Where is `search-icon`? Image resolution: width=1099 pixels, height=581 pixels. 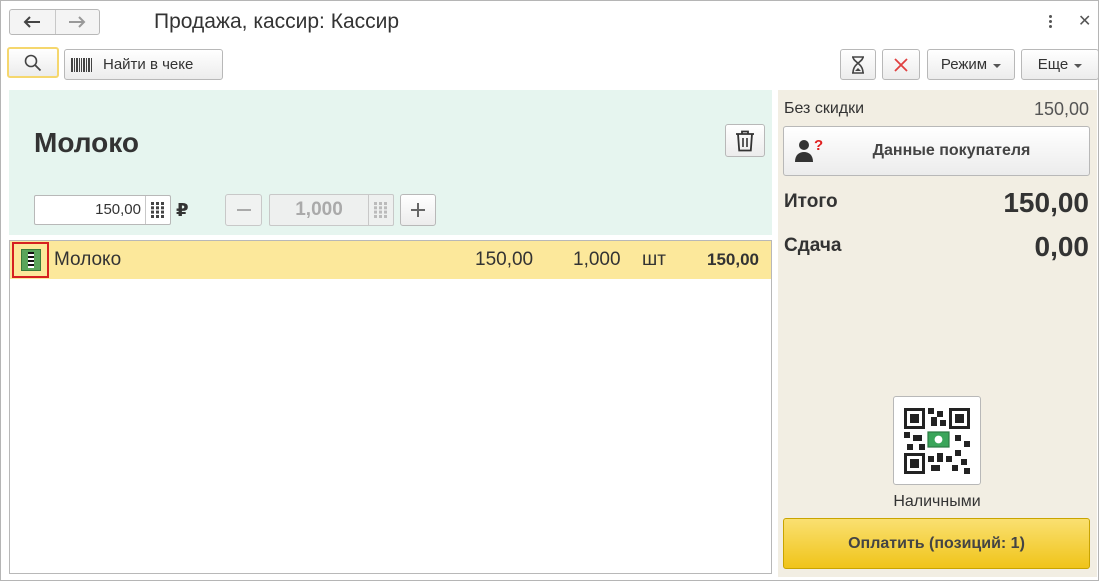 search-icon is located at coordinates (33, 62).